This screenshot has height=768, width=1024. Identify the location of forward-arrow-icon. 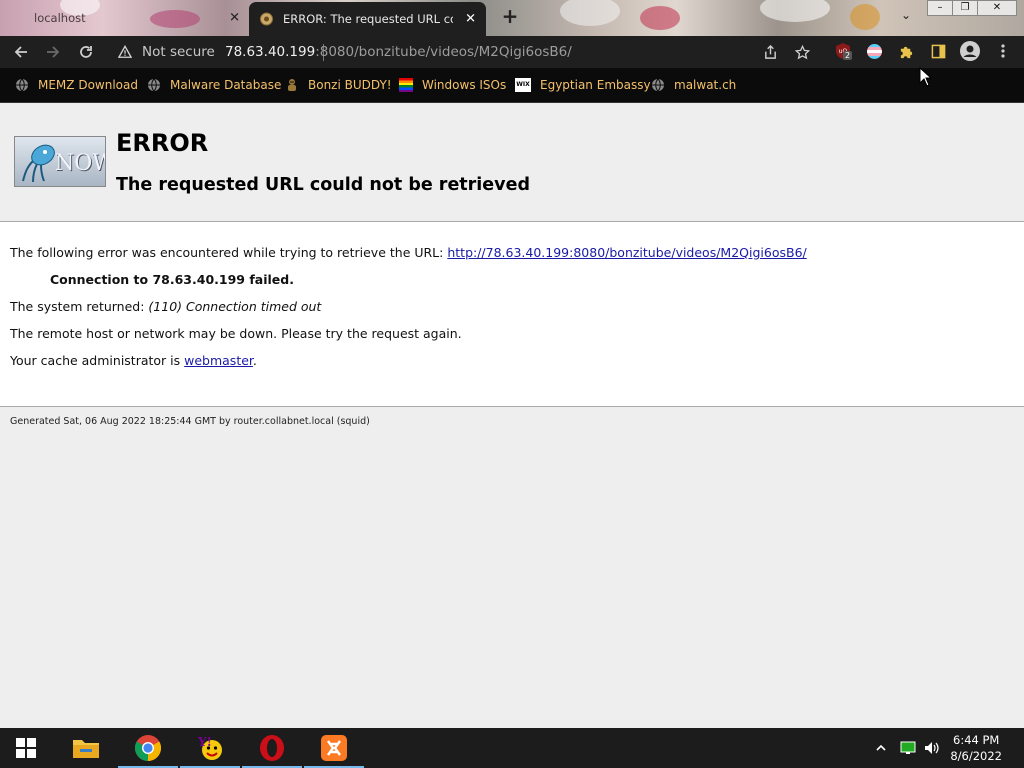
(53, 52).